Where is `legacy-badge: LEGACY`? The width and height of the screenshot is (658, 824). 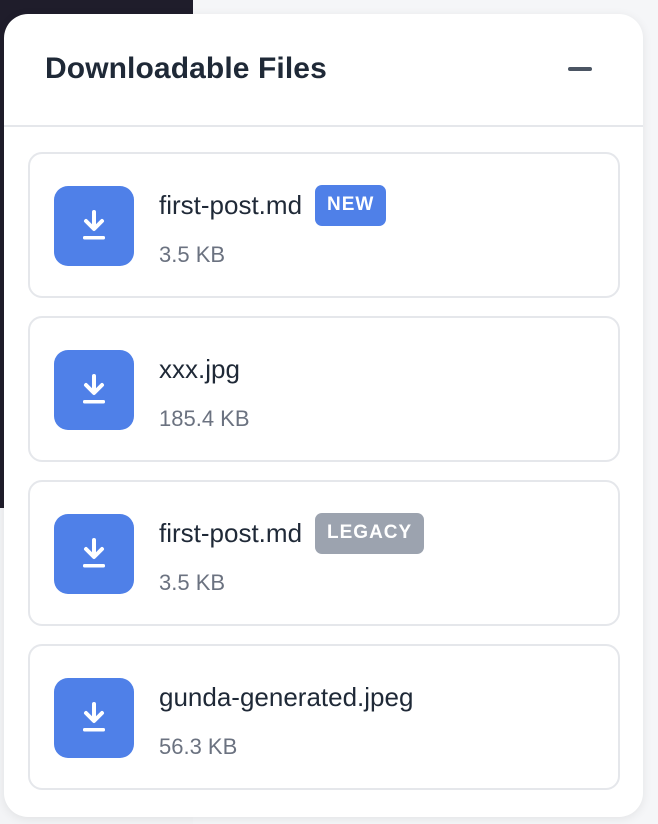
legacy-badge: LEGACY is located at coordinates (370, 533).